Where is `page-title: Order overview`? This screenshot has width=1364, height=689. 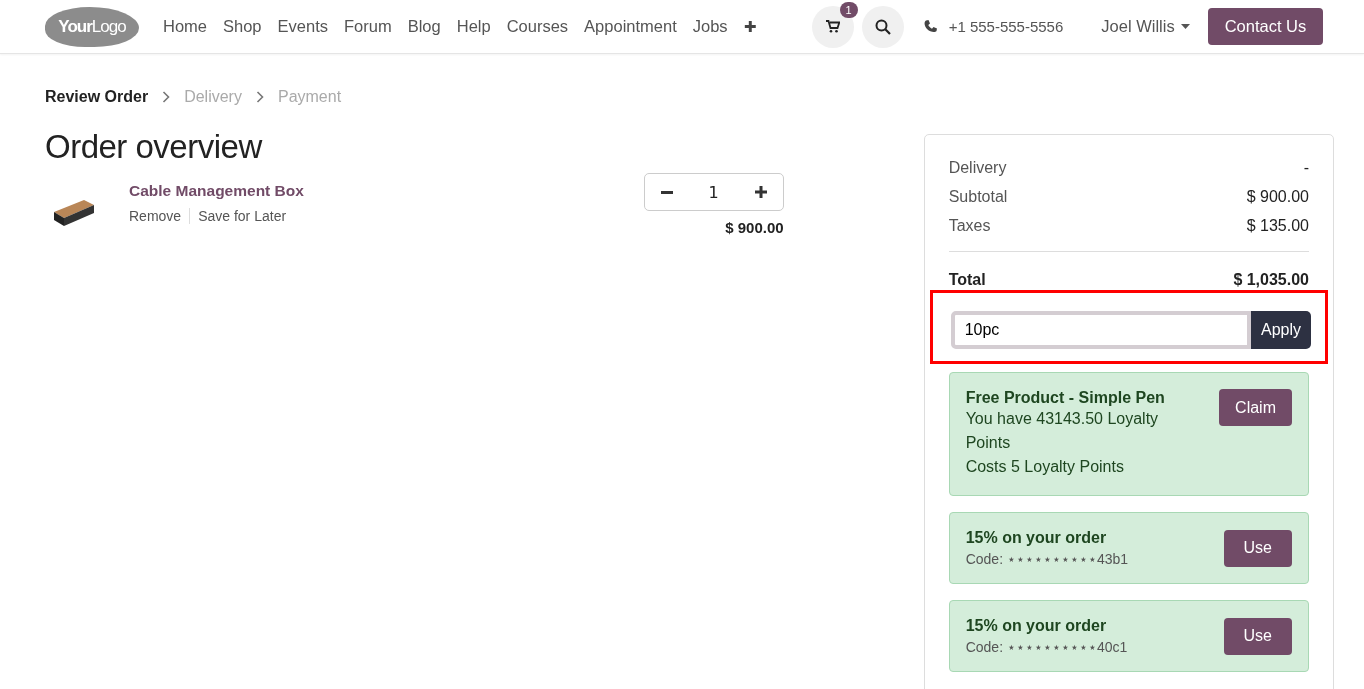
page-title: Order overview is located at coordinates (154, 147).